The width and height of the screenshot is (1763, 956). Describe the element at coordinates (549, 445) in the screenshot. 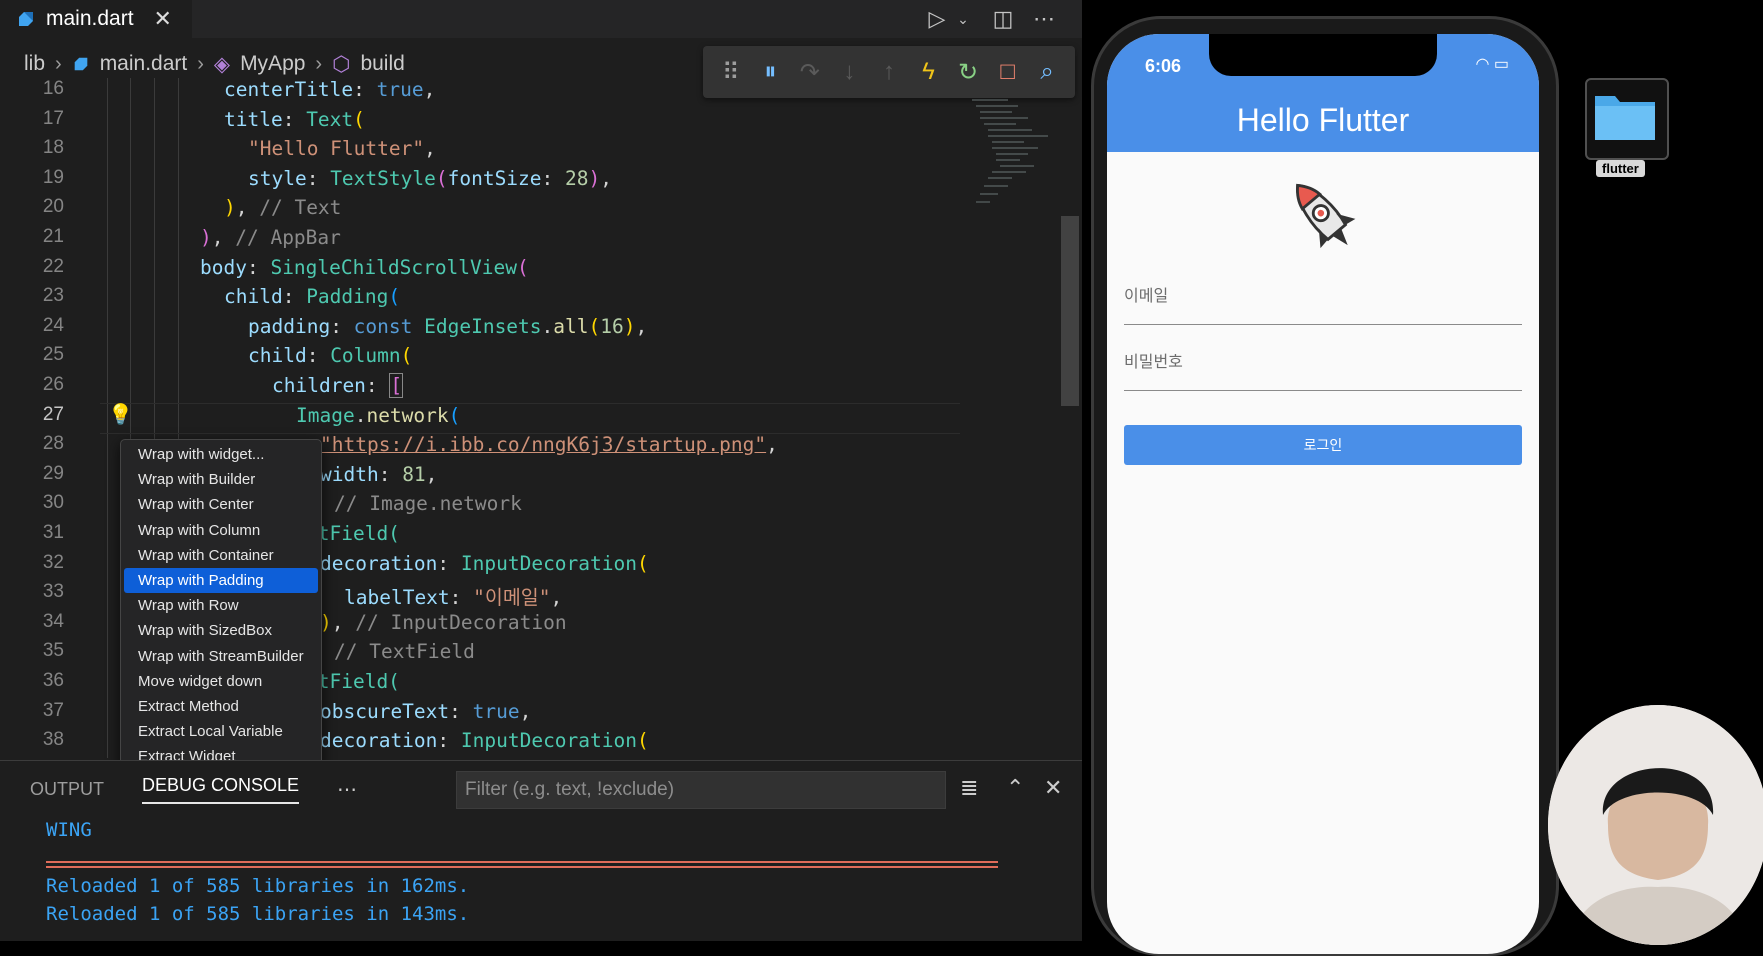

I see `code-line: "https://i.ibb.co/nngK6j3/startup.png",` at that location.